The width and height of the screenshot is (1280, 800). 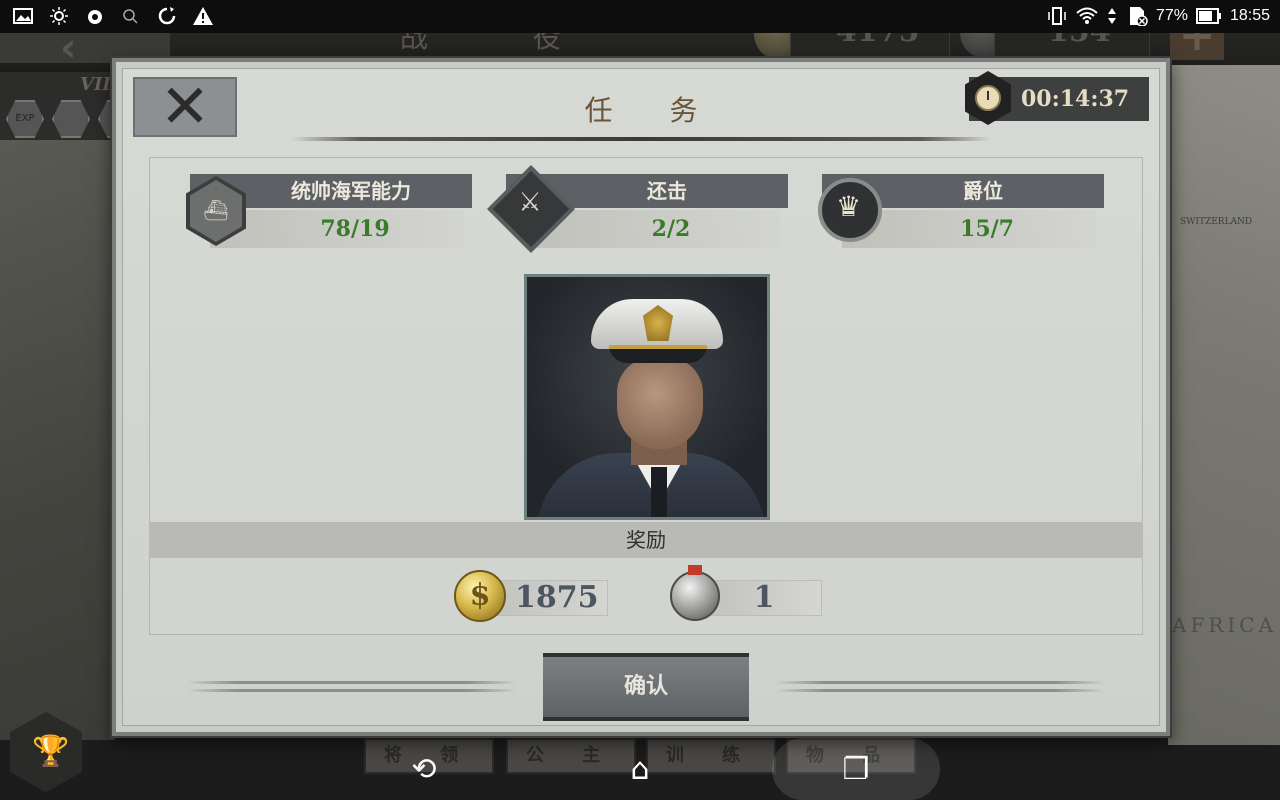 What do you see at coordinates (940, 687) in the screenshot?
I see `divider-right` at bounding box center [940, 687].